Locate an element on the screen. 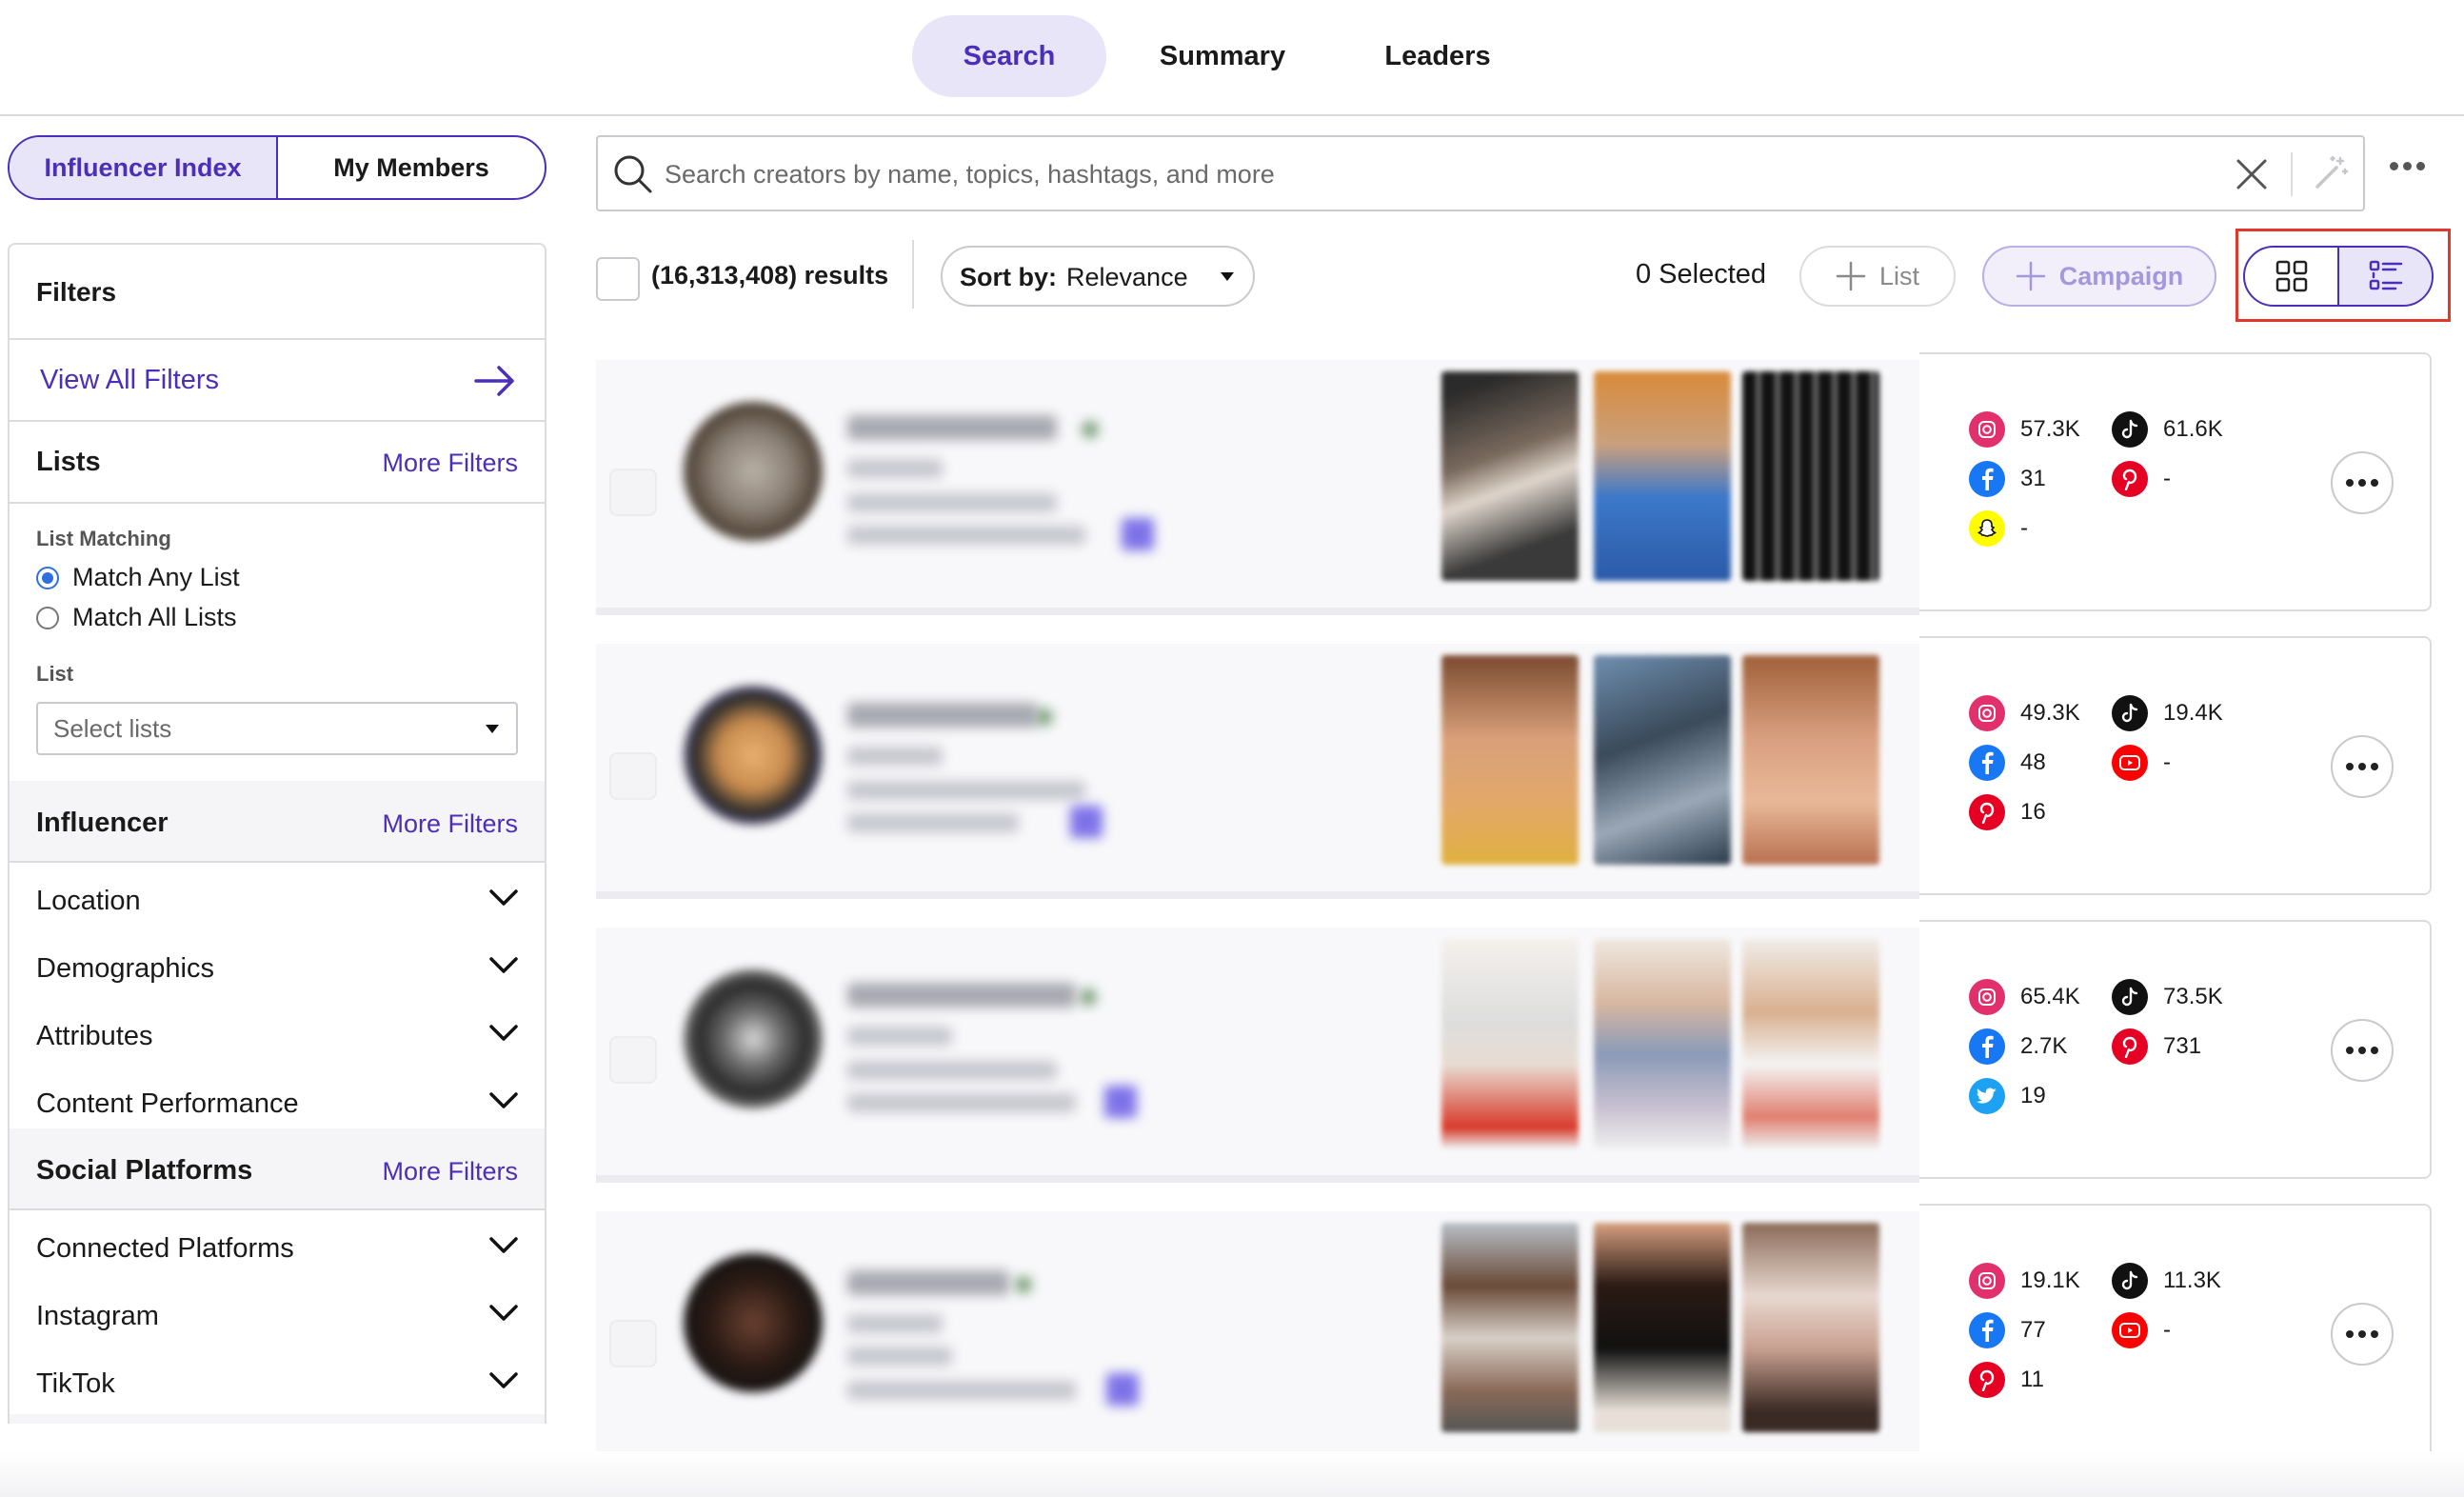 This screenshot has height=1497, width=2464. more-options-icon is located at coordinates (2407, 166).